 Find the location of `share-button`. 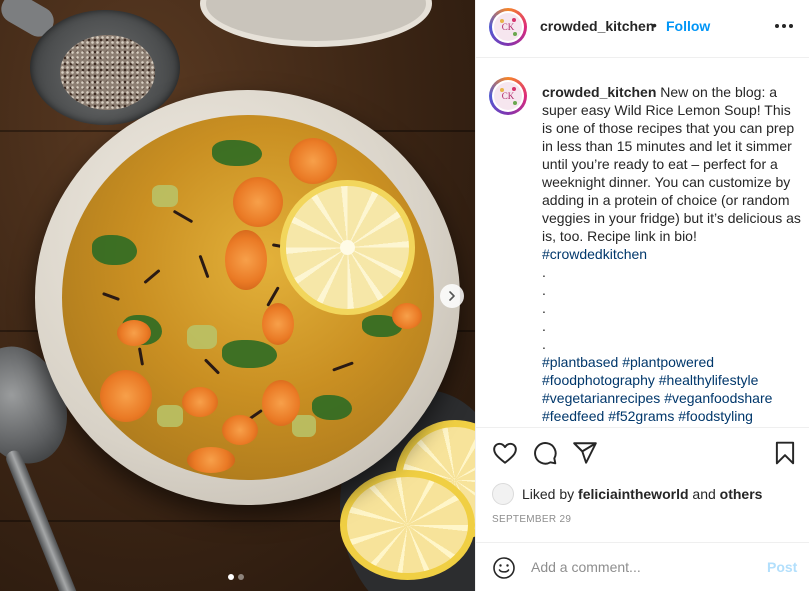

share-button is located at coordinates (585, 453).